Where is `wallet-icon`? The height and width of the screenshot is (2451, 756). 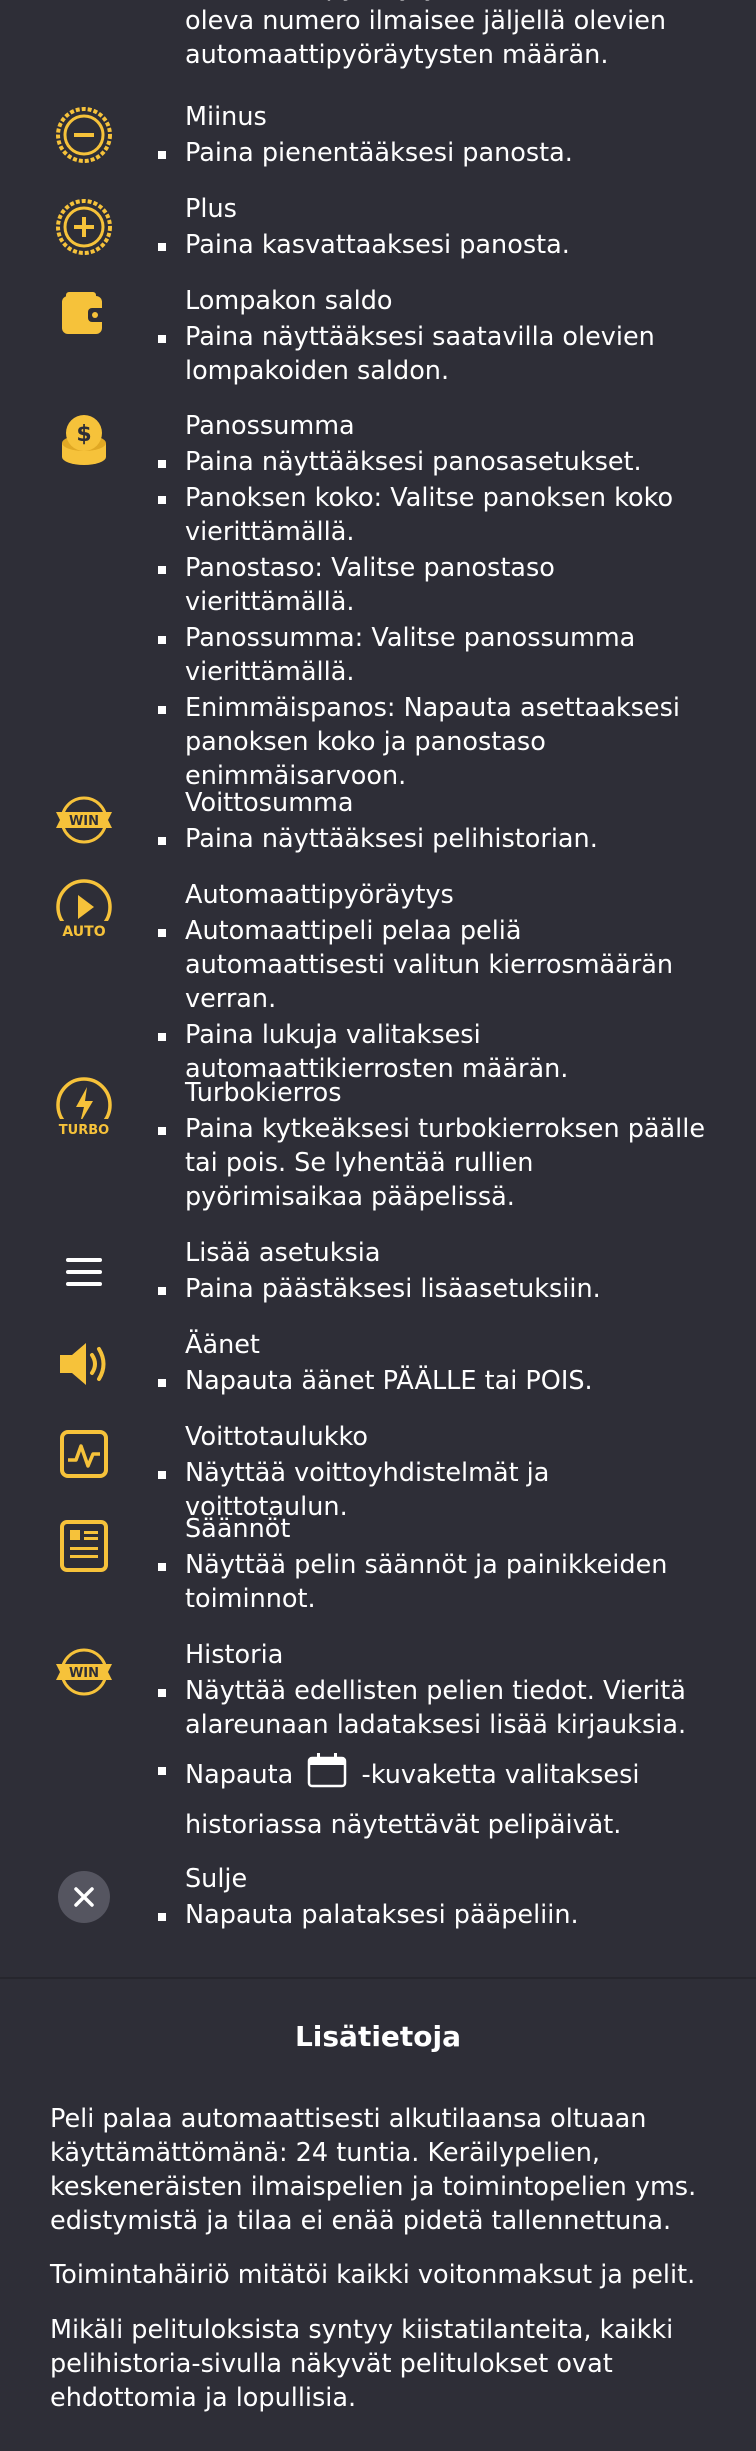
wallet-icon is located at coordinates (84, 314).